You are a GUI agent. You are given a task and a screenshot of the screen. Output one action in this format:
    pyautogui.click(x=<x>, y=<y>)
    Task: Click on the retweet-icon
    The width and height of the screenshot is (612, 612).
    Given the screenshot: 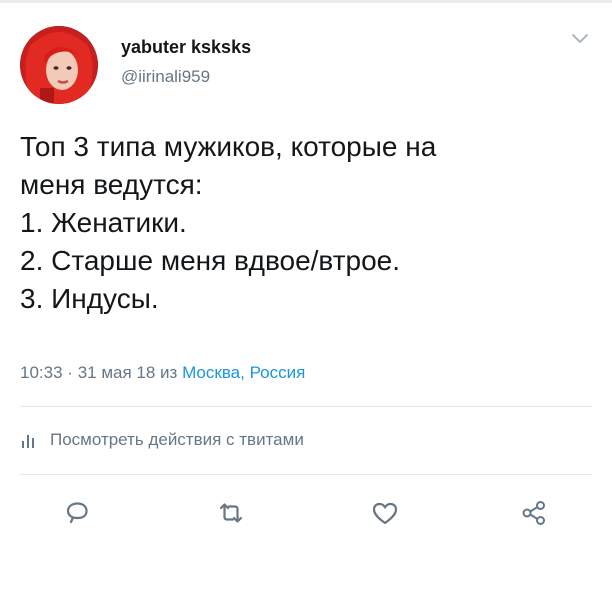 What is the action you would take?
    pyautogui.click(x=231, y=513)
    